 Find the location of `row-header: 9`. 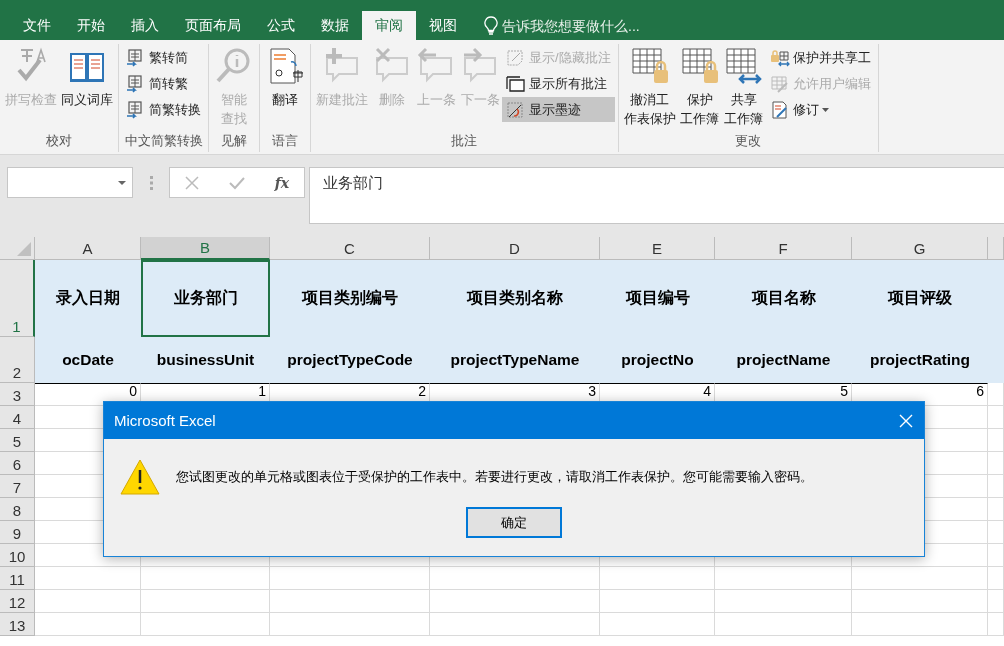

row-header: 9 is located at coordinates (17, 532).